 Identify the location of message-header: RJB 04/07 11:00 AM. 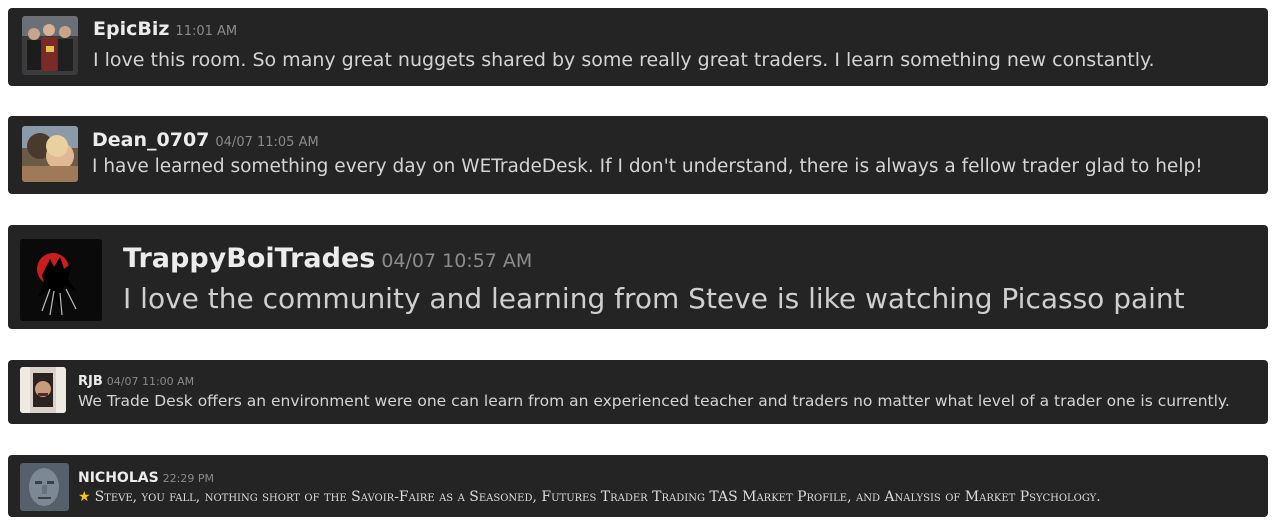
(136, 379).